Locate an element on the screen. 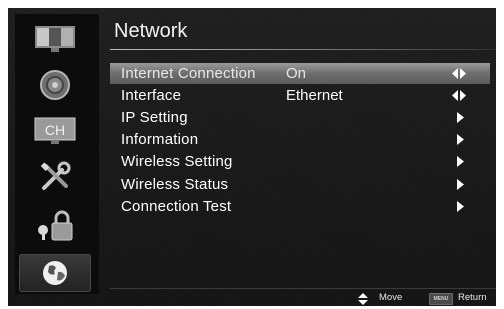 Image resolution: width=504 pixels, height=309 pixels. menu-item-value: Ethernet is located at coordinates (314, 95).